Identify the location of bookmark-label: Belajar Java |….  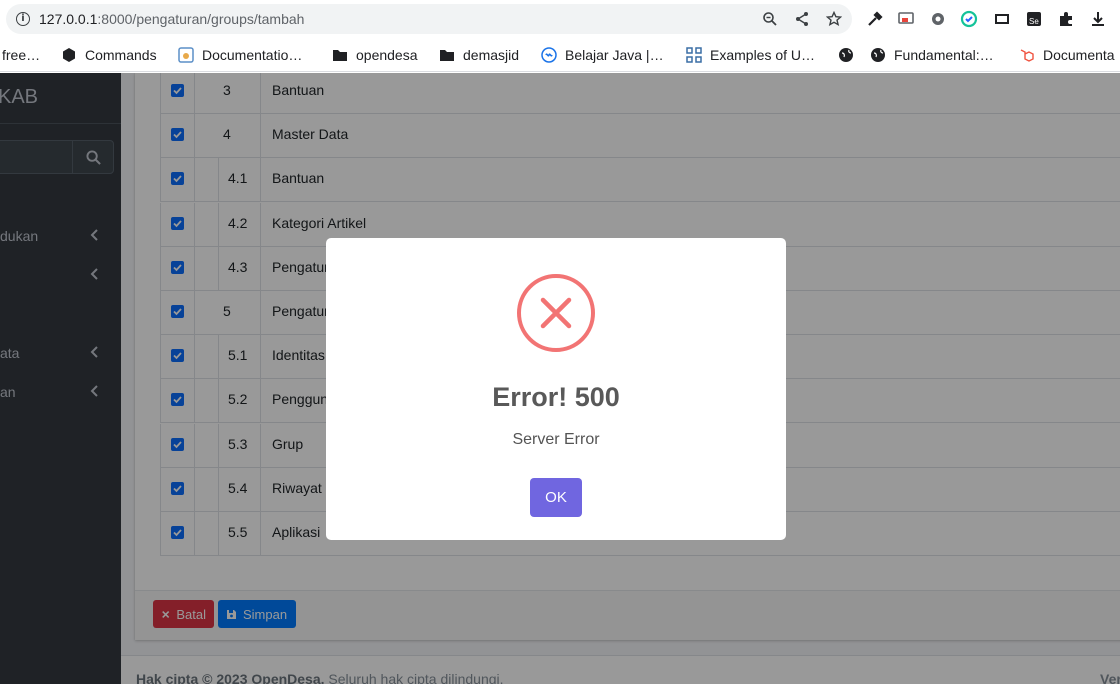
(614, 55).